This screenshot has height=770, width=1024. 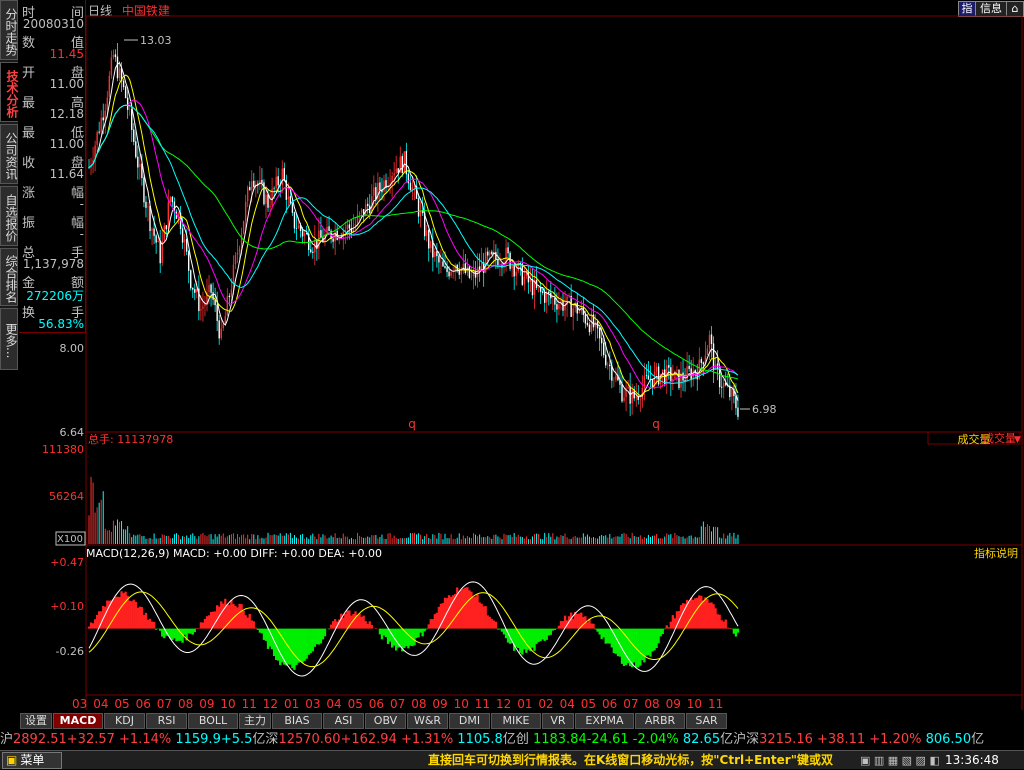 What do you see at coordinates (699, 739) in the screenshot?
I see `ticker-segment: 82.65` at bounding box center [699, 739].